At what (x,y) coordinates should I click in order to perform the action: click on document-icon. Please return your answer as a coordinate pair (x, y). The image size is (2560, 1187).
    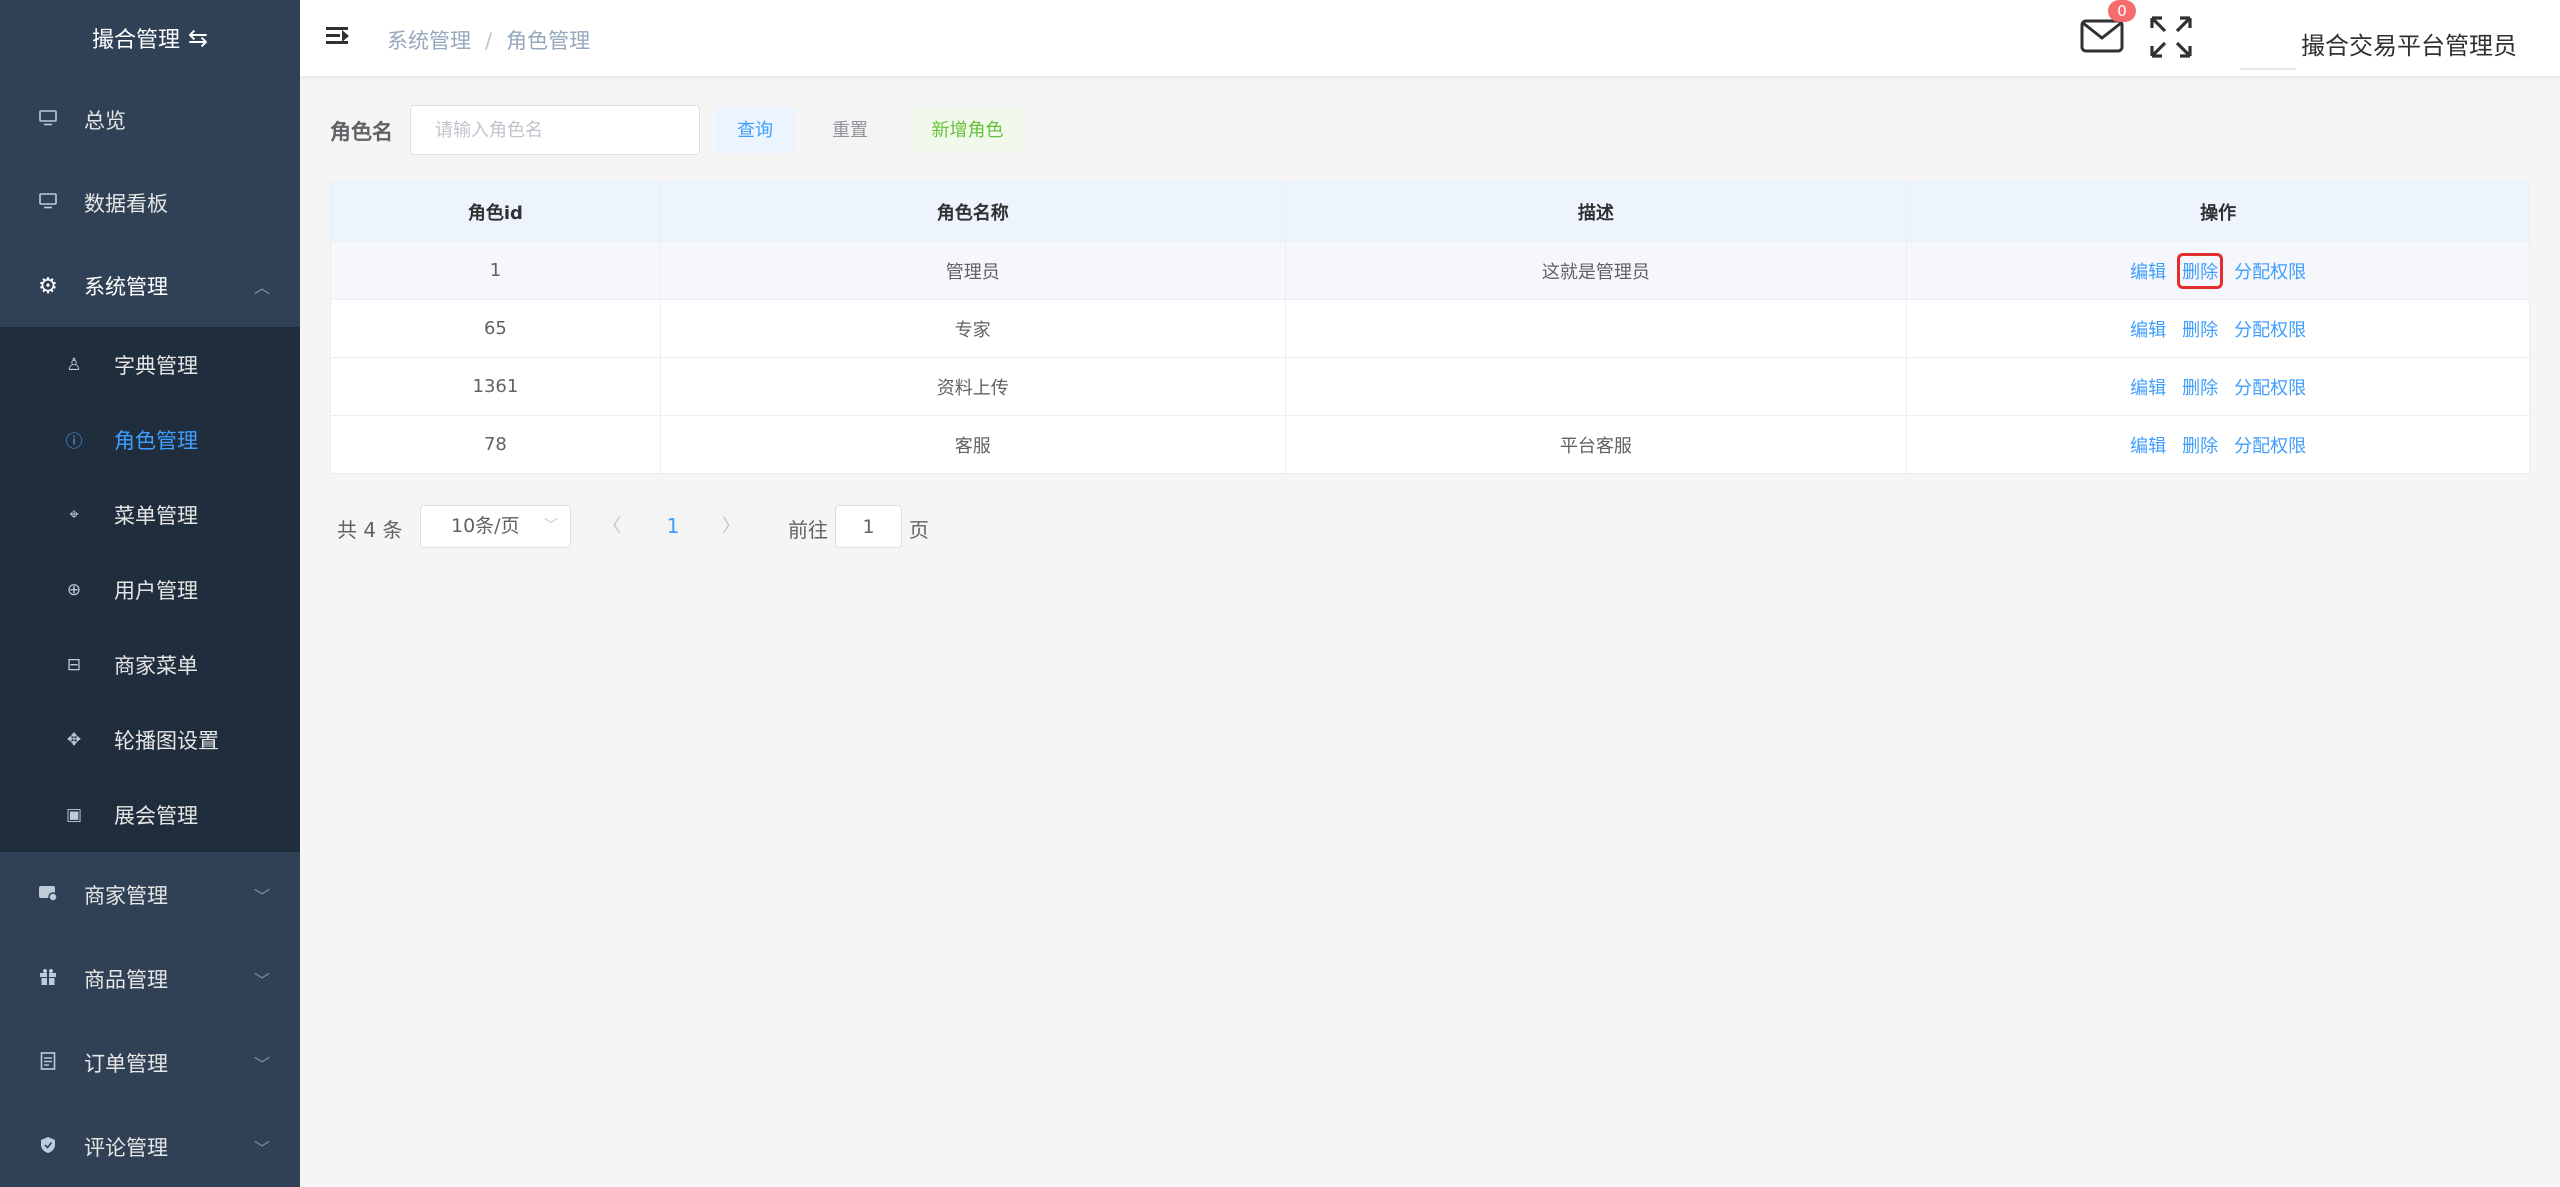
    Looking at the image, I should click on (48, 1063).